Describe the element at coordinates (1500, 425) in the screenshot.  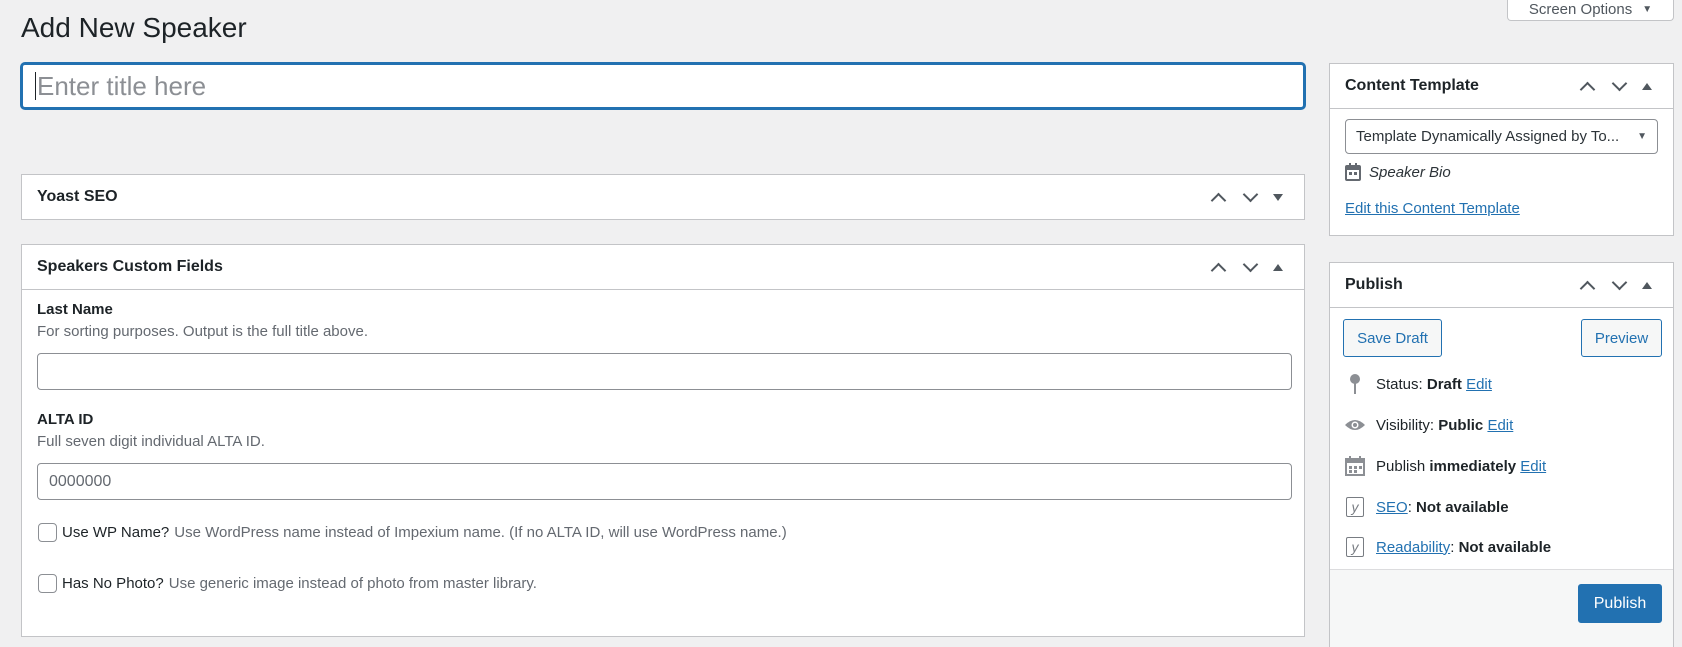
I see `edit-visibility-link: Edit` at that location.